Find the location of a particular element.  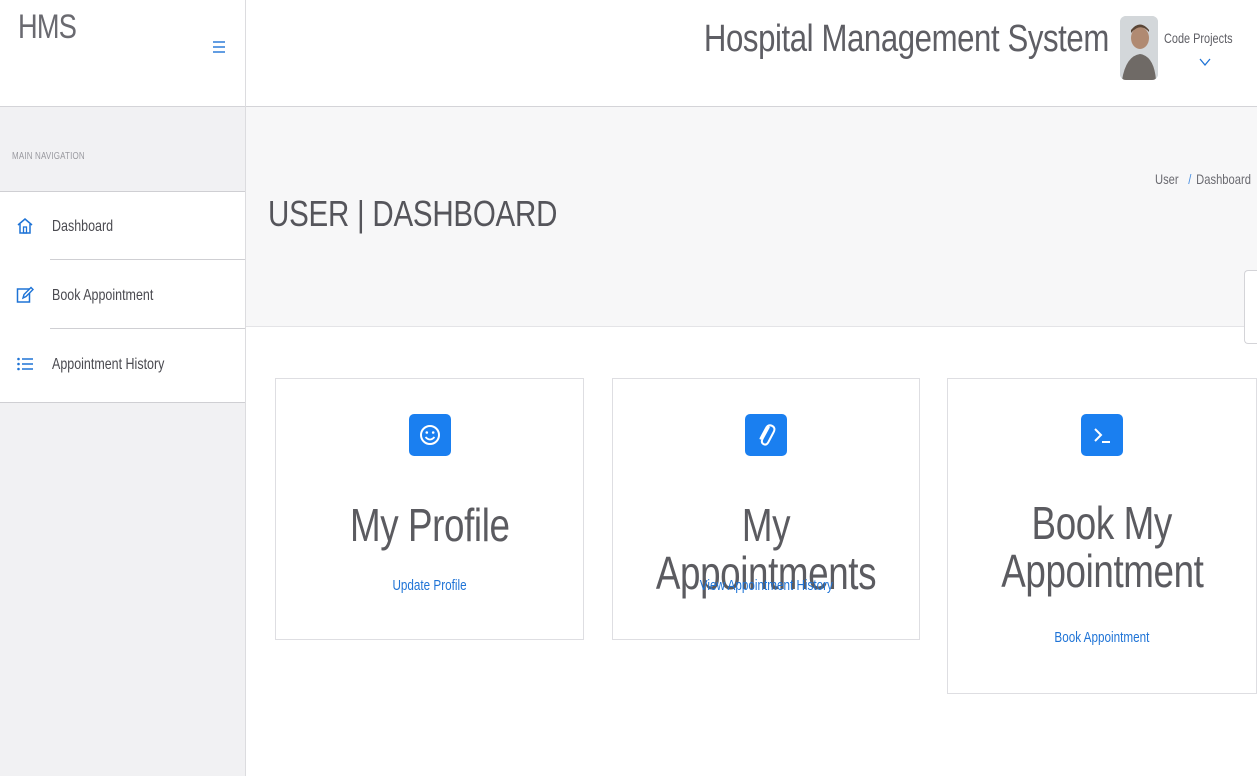

nav-heading-label: MAIN NAVIGATION is located at coordinates (48, 156).